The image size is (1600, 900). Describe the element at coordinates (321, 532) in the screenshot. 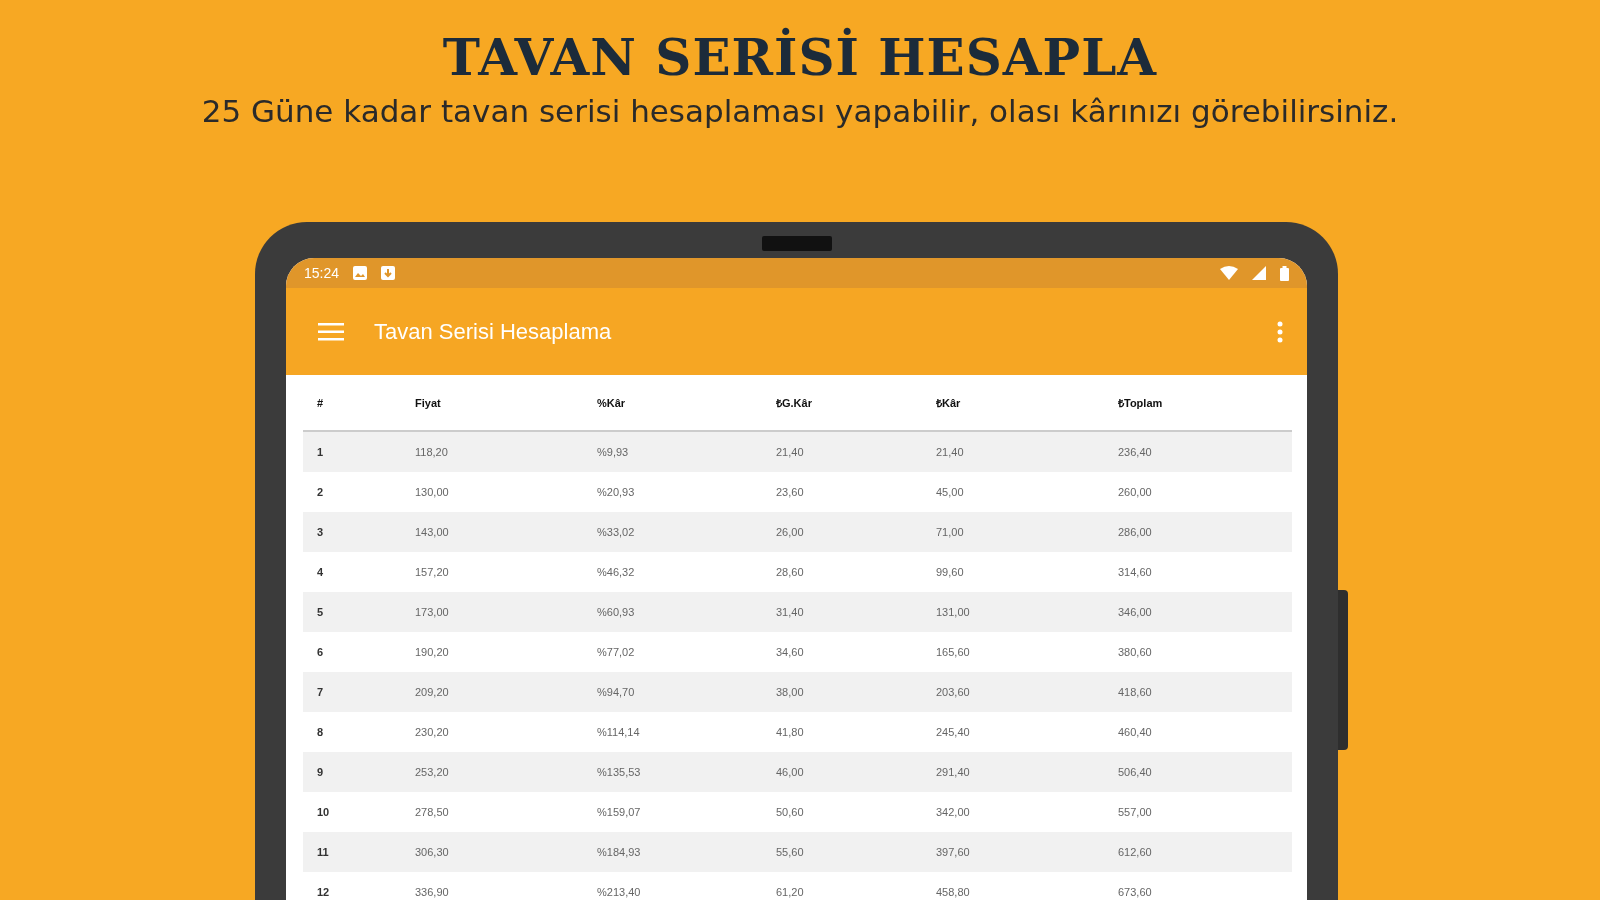

I see `table-cell-text: 3` at that location.